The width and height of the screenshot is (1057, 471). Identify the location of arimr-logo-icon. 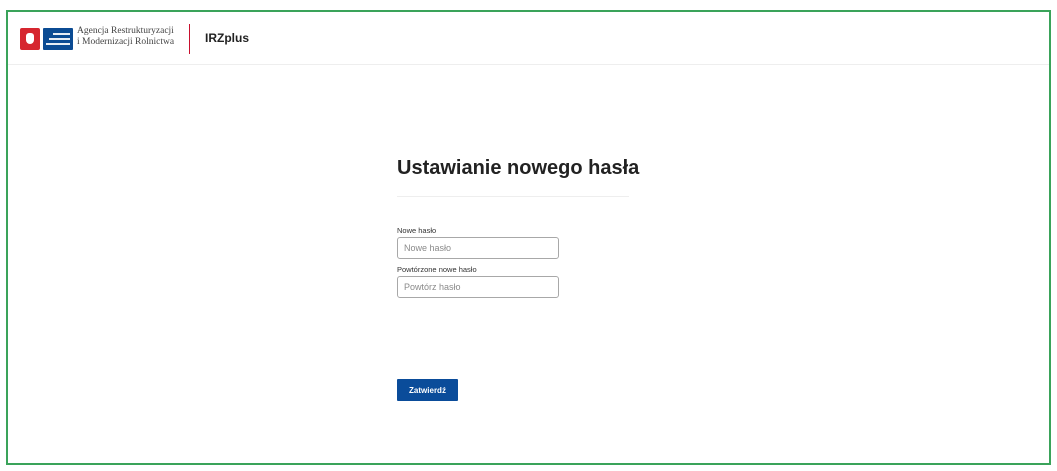
(58, 39).